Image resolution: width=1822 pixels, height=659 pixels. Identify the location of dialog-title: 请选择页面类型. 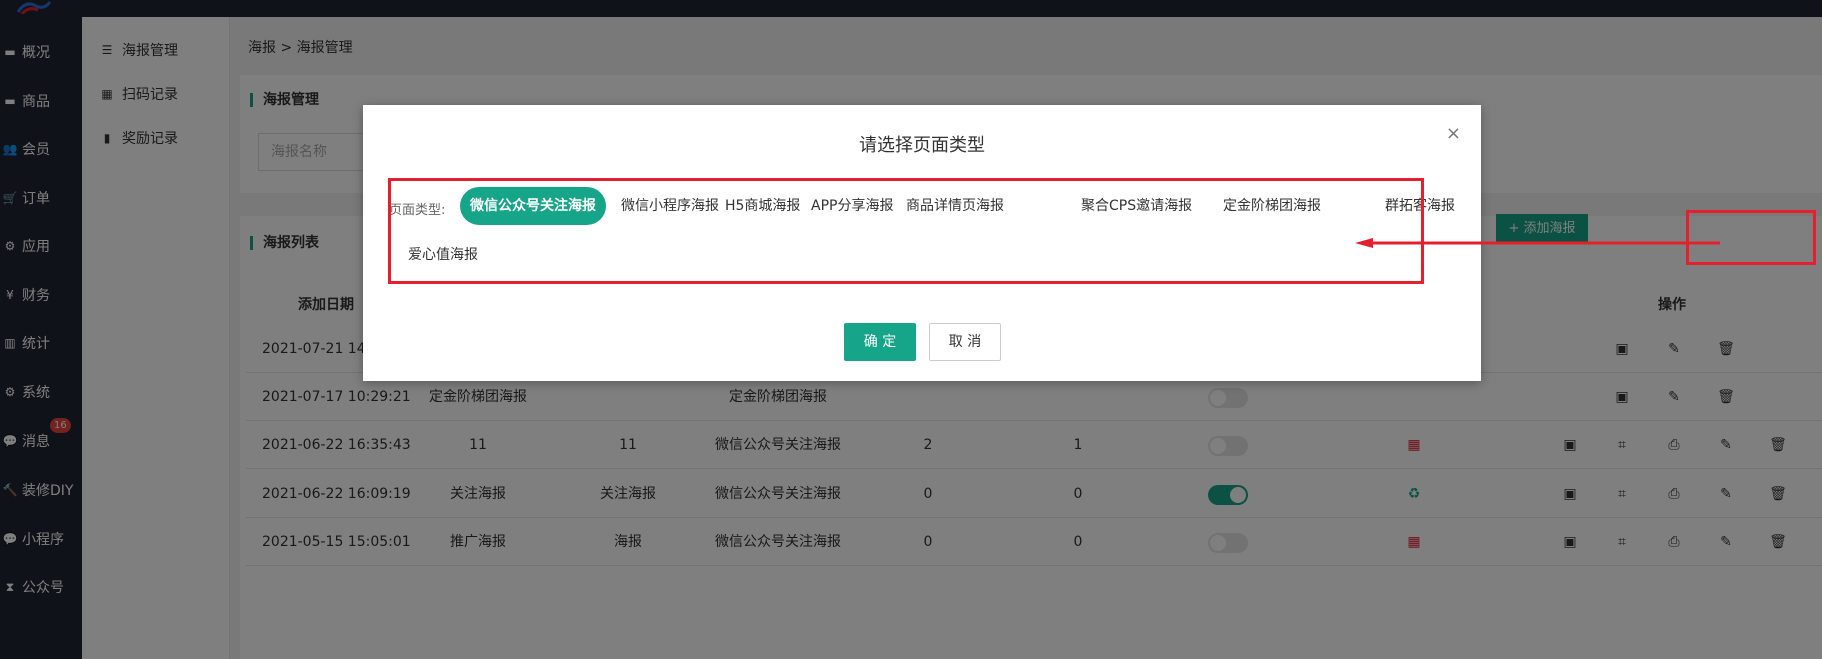
(922, 145).